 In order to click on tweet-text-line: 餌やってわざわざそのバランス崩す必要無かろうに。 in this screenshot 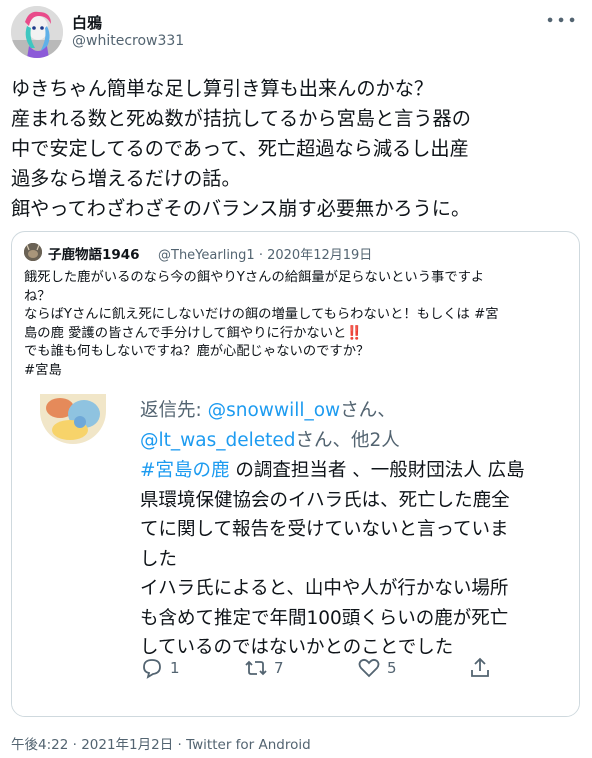, I will do `click(241, 208)`.